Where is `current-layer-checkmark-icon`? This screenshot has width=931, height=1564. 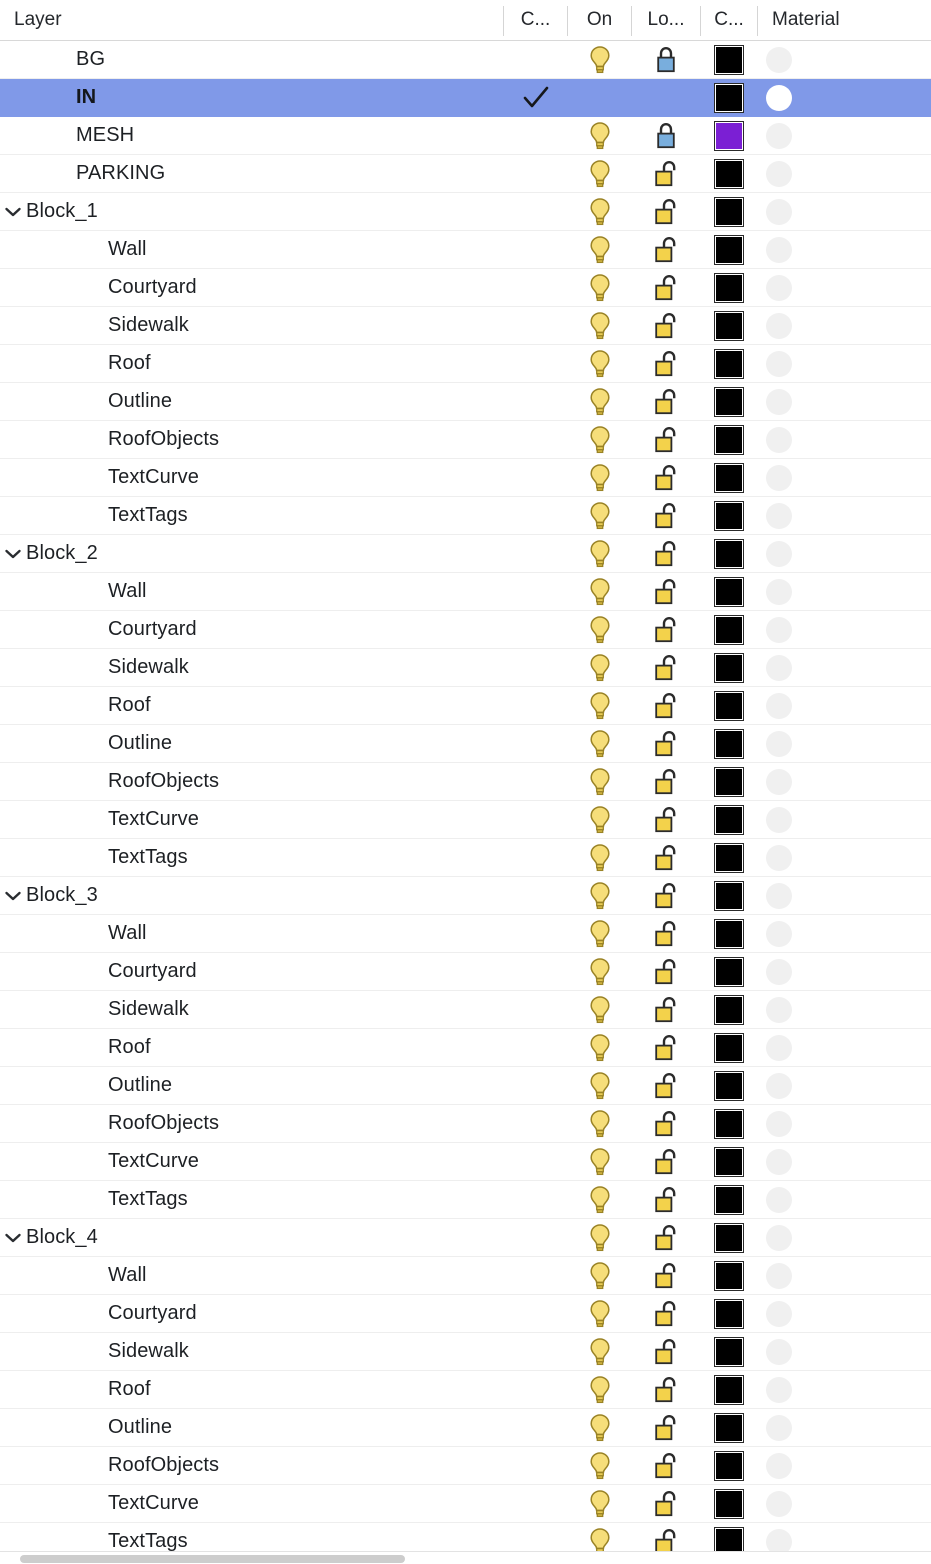 current-layer-checkmark-icon is located at coordinates (535, 97).